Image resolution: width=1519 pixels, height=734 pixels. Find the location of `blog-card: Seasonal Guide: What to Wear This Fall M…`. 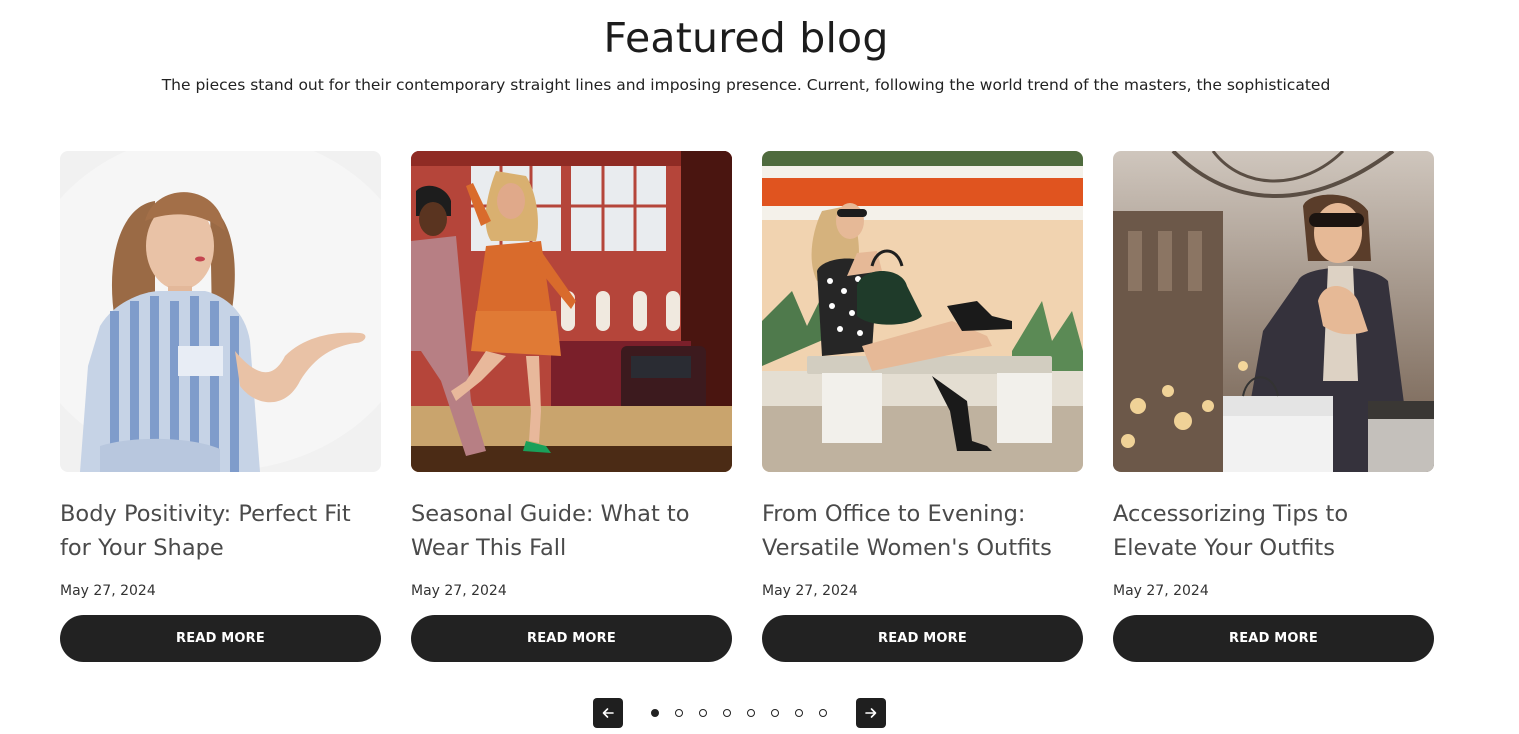

blog-card: Seasonal Guide: What to Wear This Fall M… is located at coordinates (571, 406).